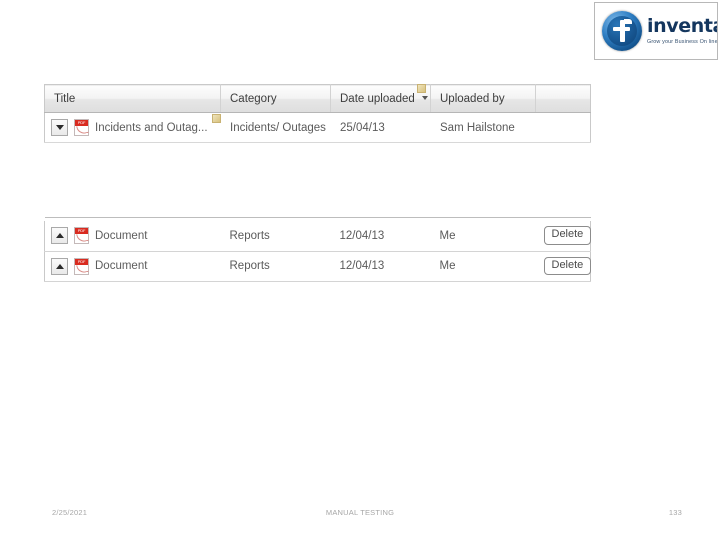  Describe the element at coordinates (563, 98) in the screenshot. I see `column-header-actions` at that location.